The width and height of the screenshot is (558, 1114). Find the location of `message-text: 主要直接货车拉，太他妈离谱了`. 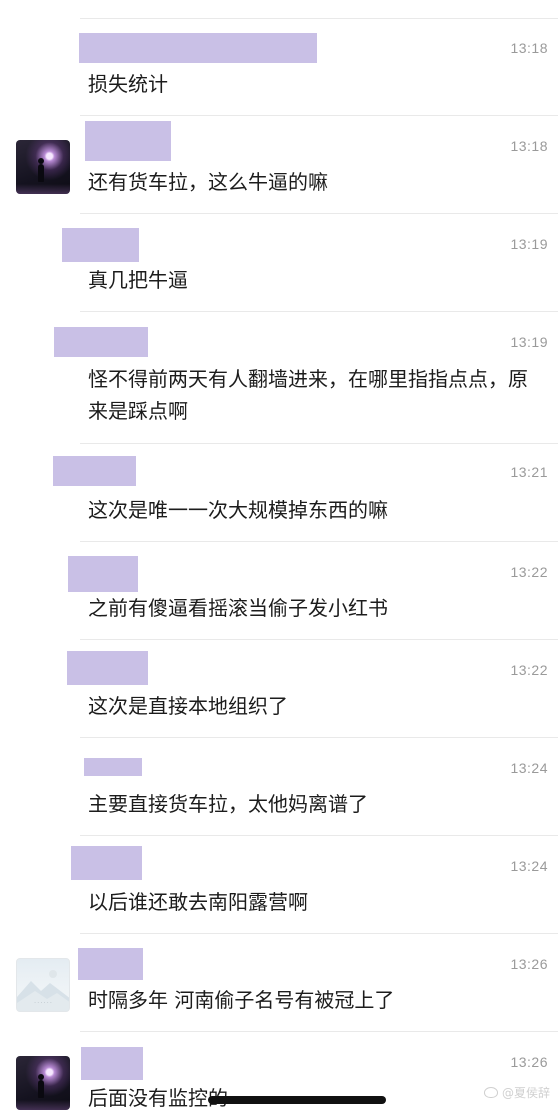

message-text: 主要直接货车拉，太他妈离谱了 is located at coordinates (228, 804).